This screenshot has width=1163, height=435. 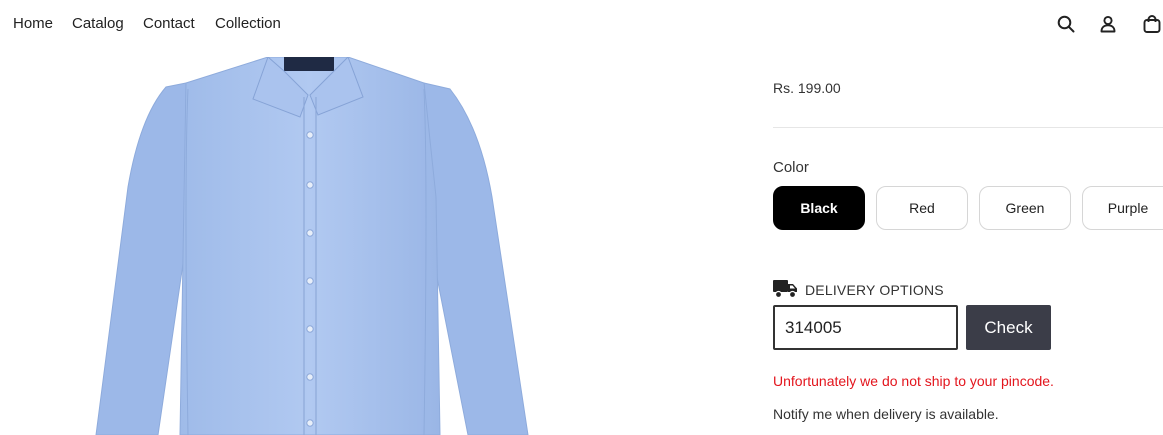 What do you see at coordinates (1152, 24) in the screenshot?
I see `cart-icon` at bounding box center [1152, 24].